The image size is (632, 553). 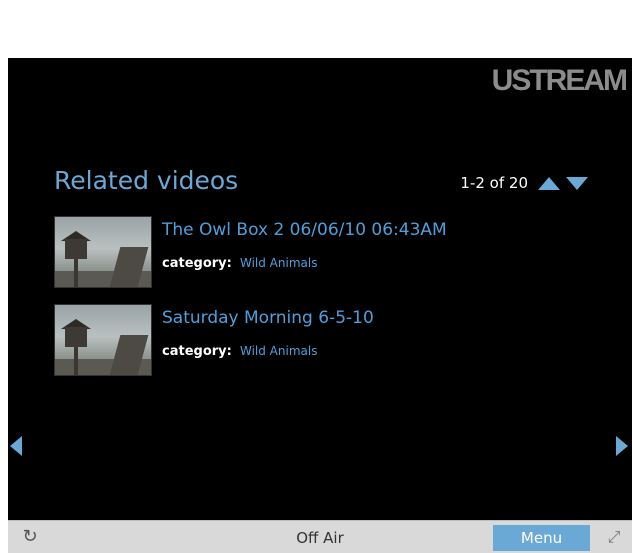 What do you see at coordinates (268, 318) in the screenshot?
I see `video-title-link: Saturday Morning 6-5-10` at bounding box center [268, 318].